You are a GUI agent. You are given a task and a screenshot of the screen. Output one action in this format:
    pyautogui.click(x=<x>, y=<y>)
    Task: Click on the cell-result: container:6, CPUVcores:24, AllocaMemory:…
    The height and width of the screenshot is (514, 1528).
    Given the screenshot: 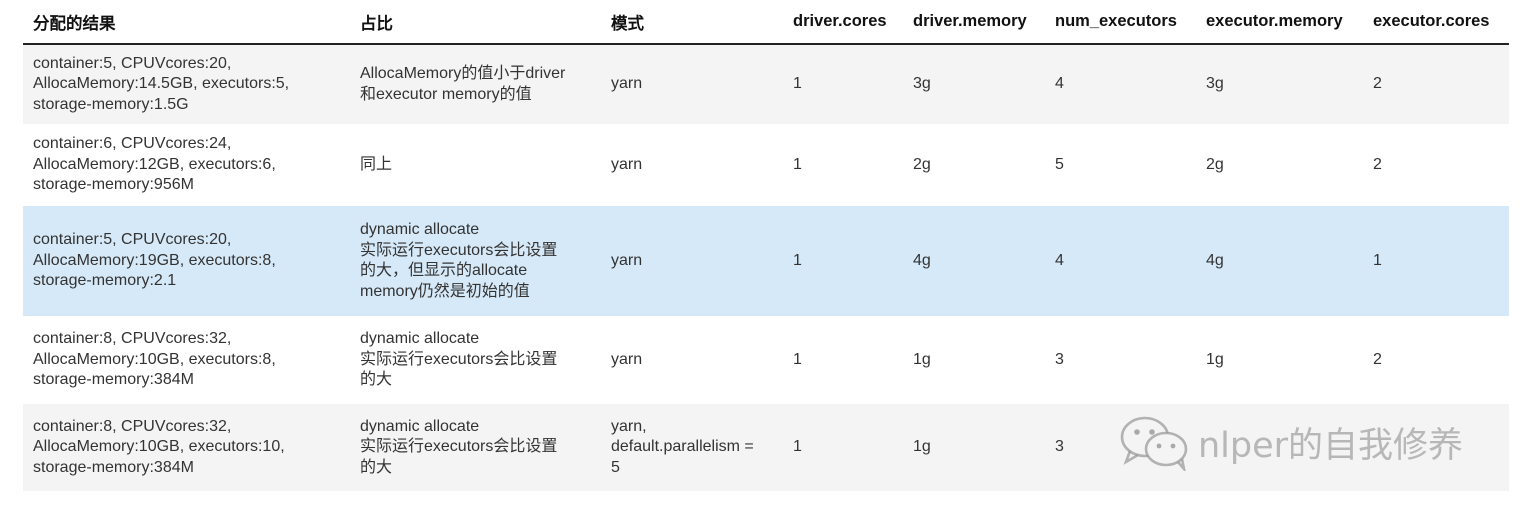 What is the action you would take?
    pyautogui.click(x=154, y=164)
    